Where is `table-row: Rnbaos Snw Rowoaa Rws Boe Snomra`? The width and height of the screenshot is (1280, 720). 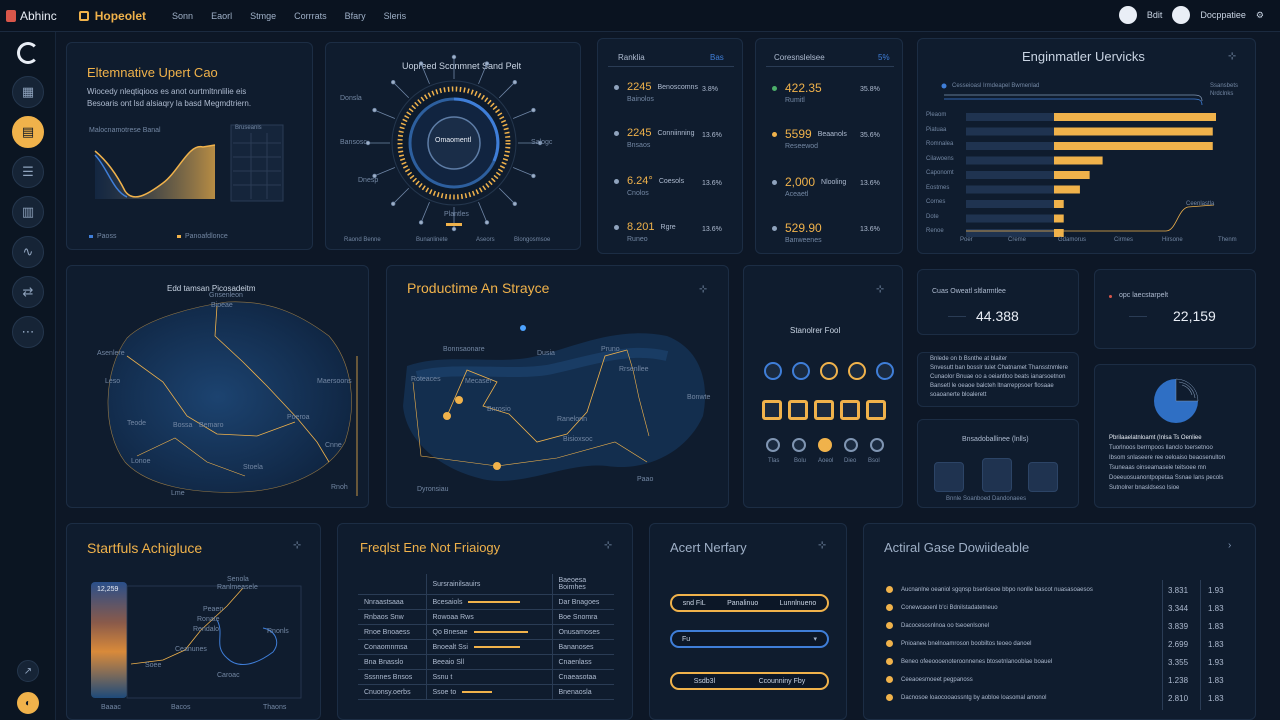
table-row: Rnbaos Snw Rowoaa Rws Boe Snomra is located at coordinates (486, 617).